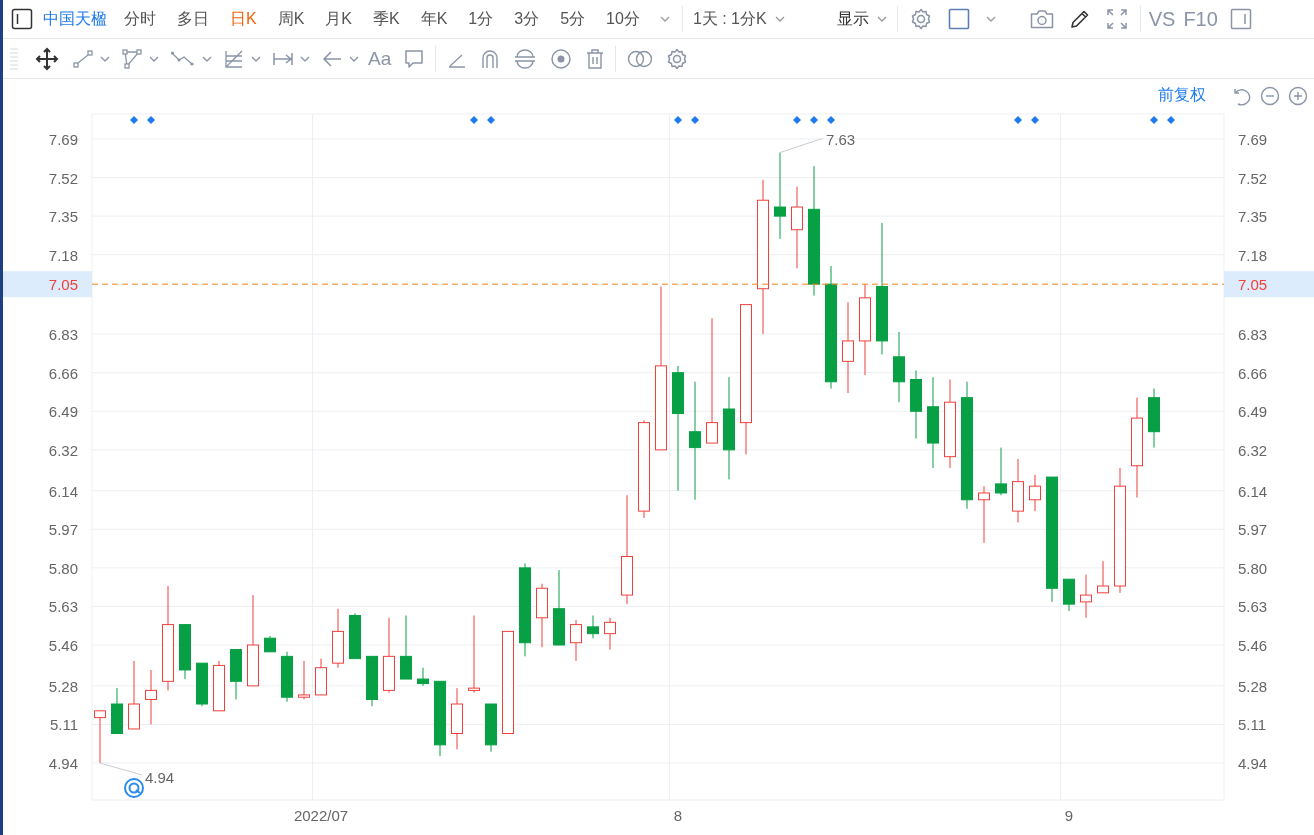  What do you see at coordinates (63, 763) in the screenshot?
I see `axis-label: 4.94` at bounding box center [63, 763].